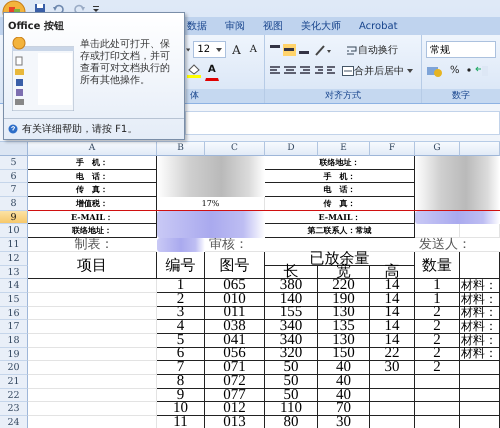 This screenshot has width=500, height=428. Describe the element at coordinates (181, 266) in the screenshot. I see `table-cell: 编号` at that location.